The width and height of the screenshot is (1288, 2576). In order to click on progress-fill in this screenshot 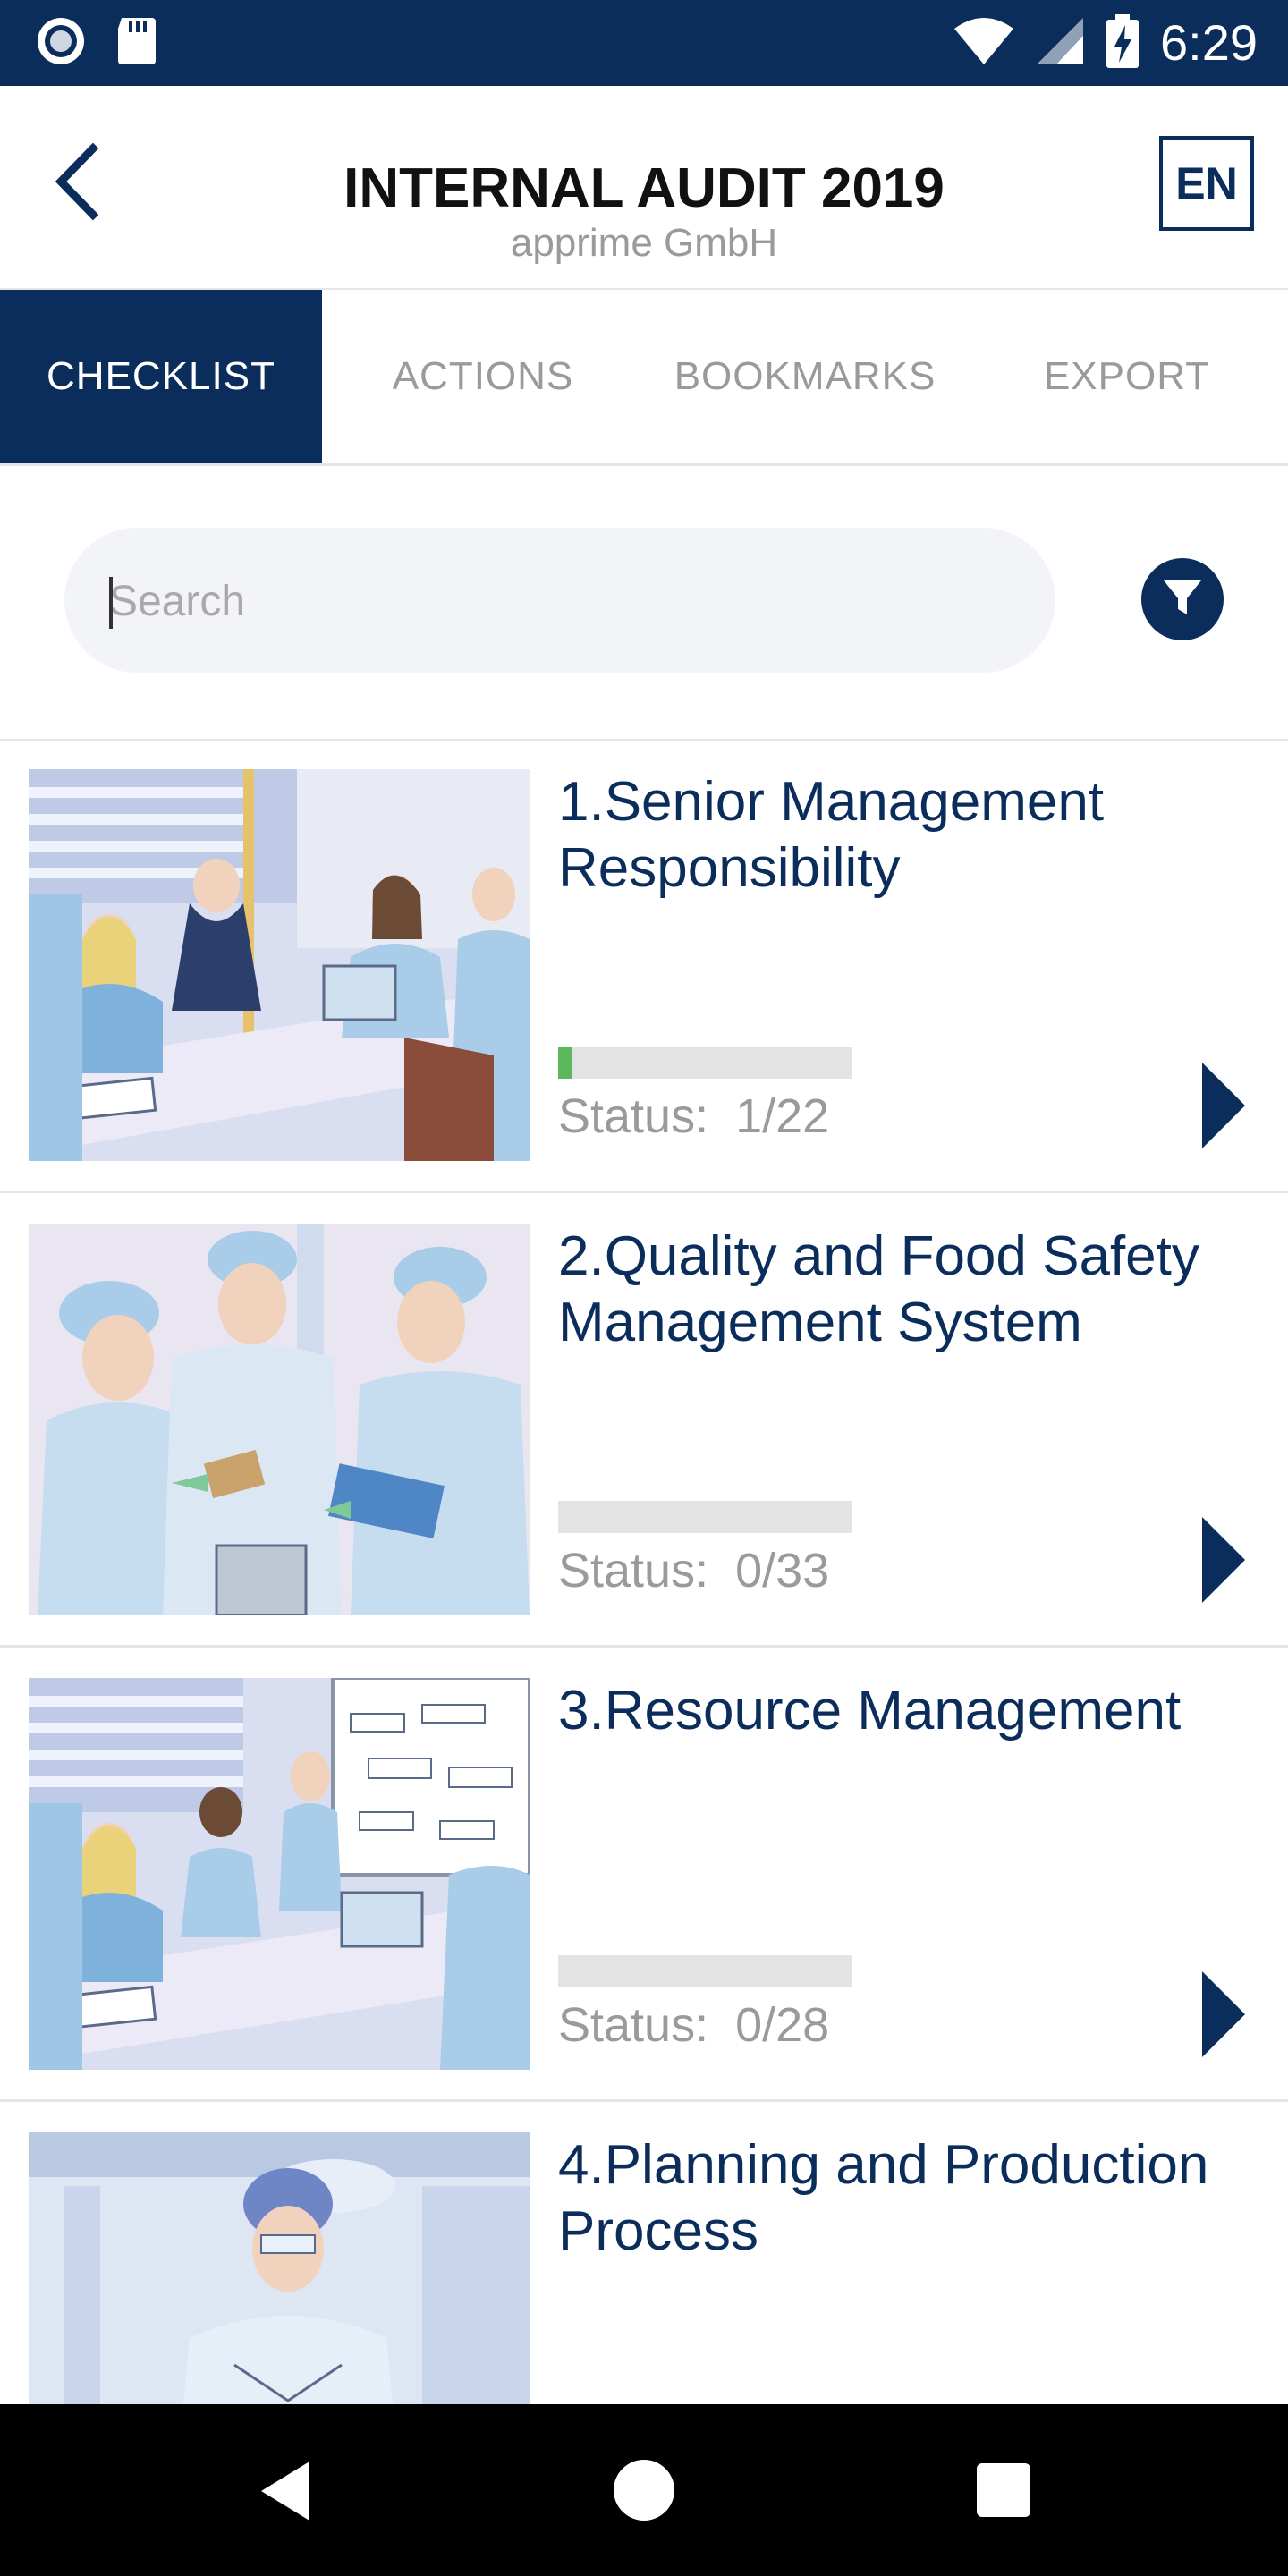, I will do `click(565, 1062)`.